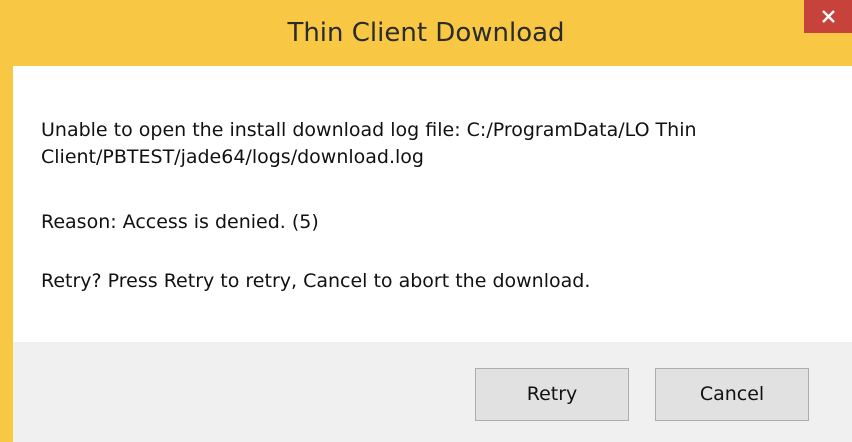  I want to click on retry-button: Retry, so click(552, 394).